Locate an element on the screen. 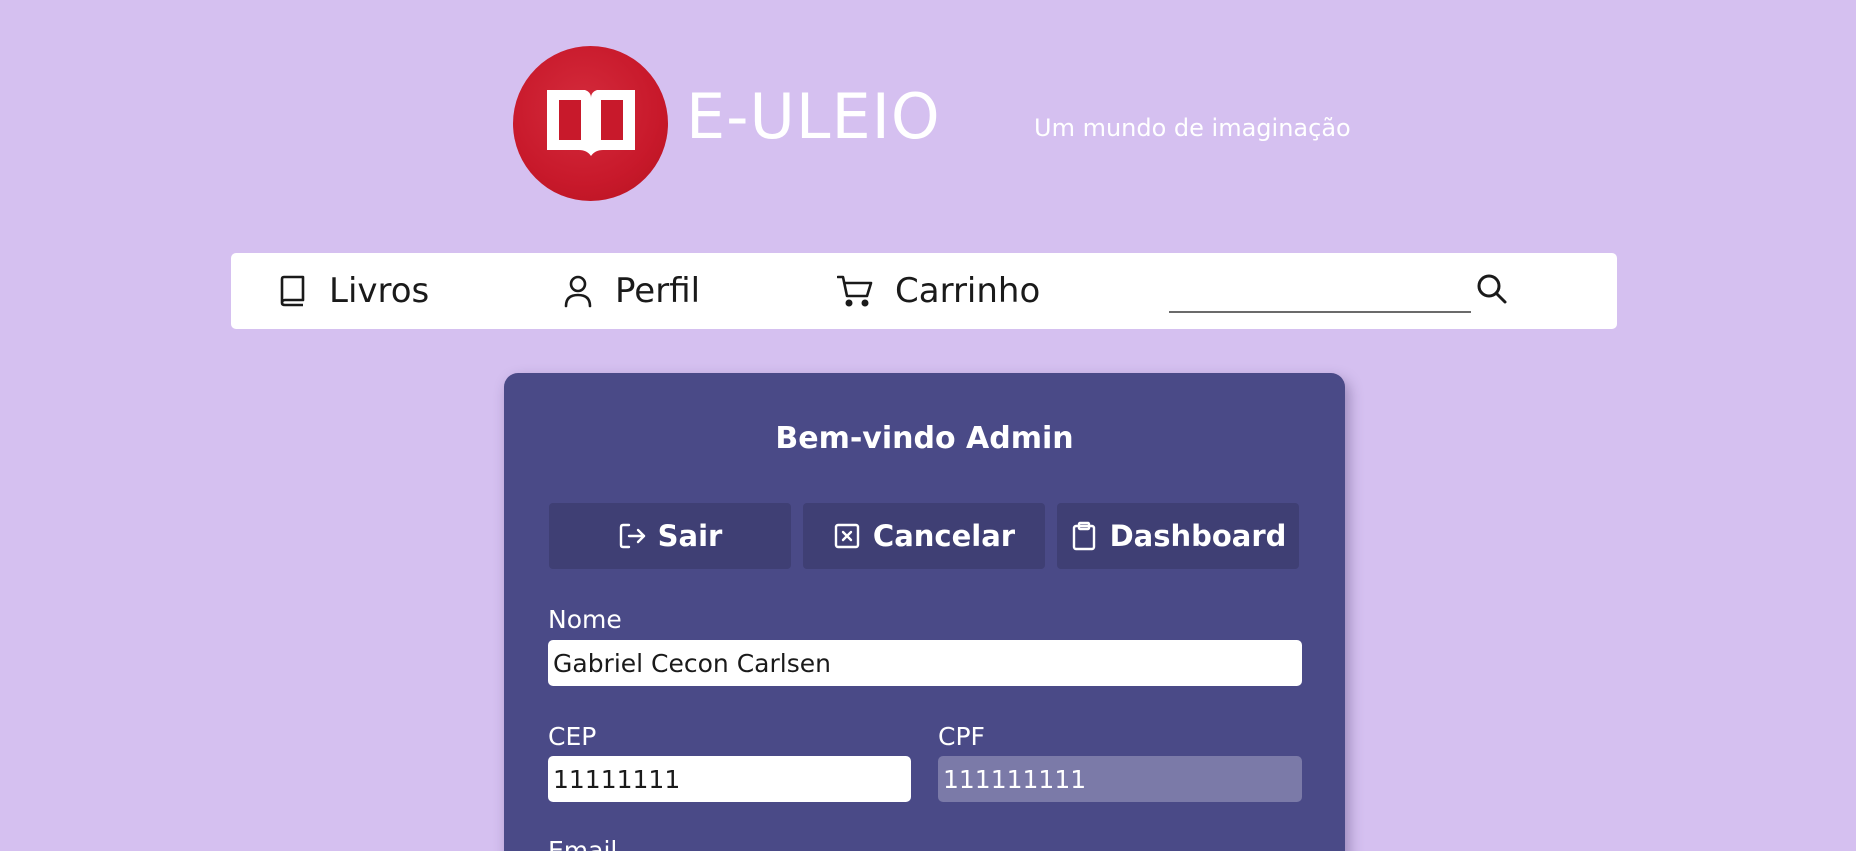 This screenshot has height=851, width=1856. logo-text: E-ULEIO is located at coordinates (813, 117).